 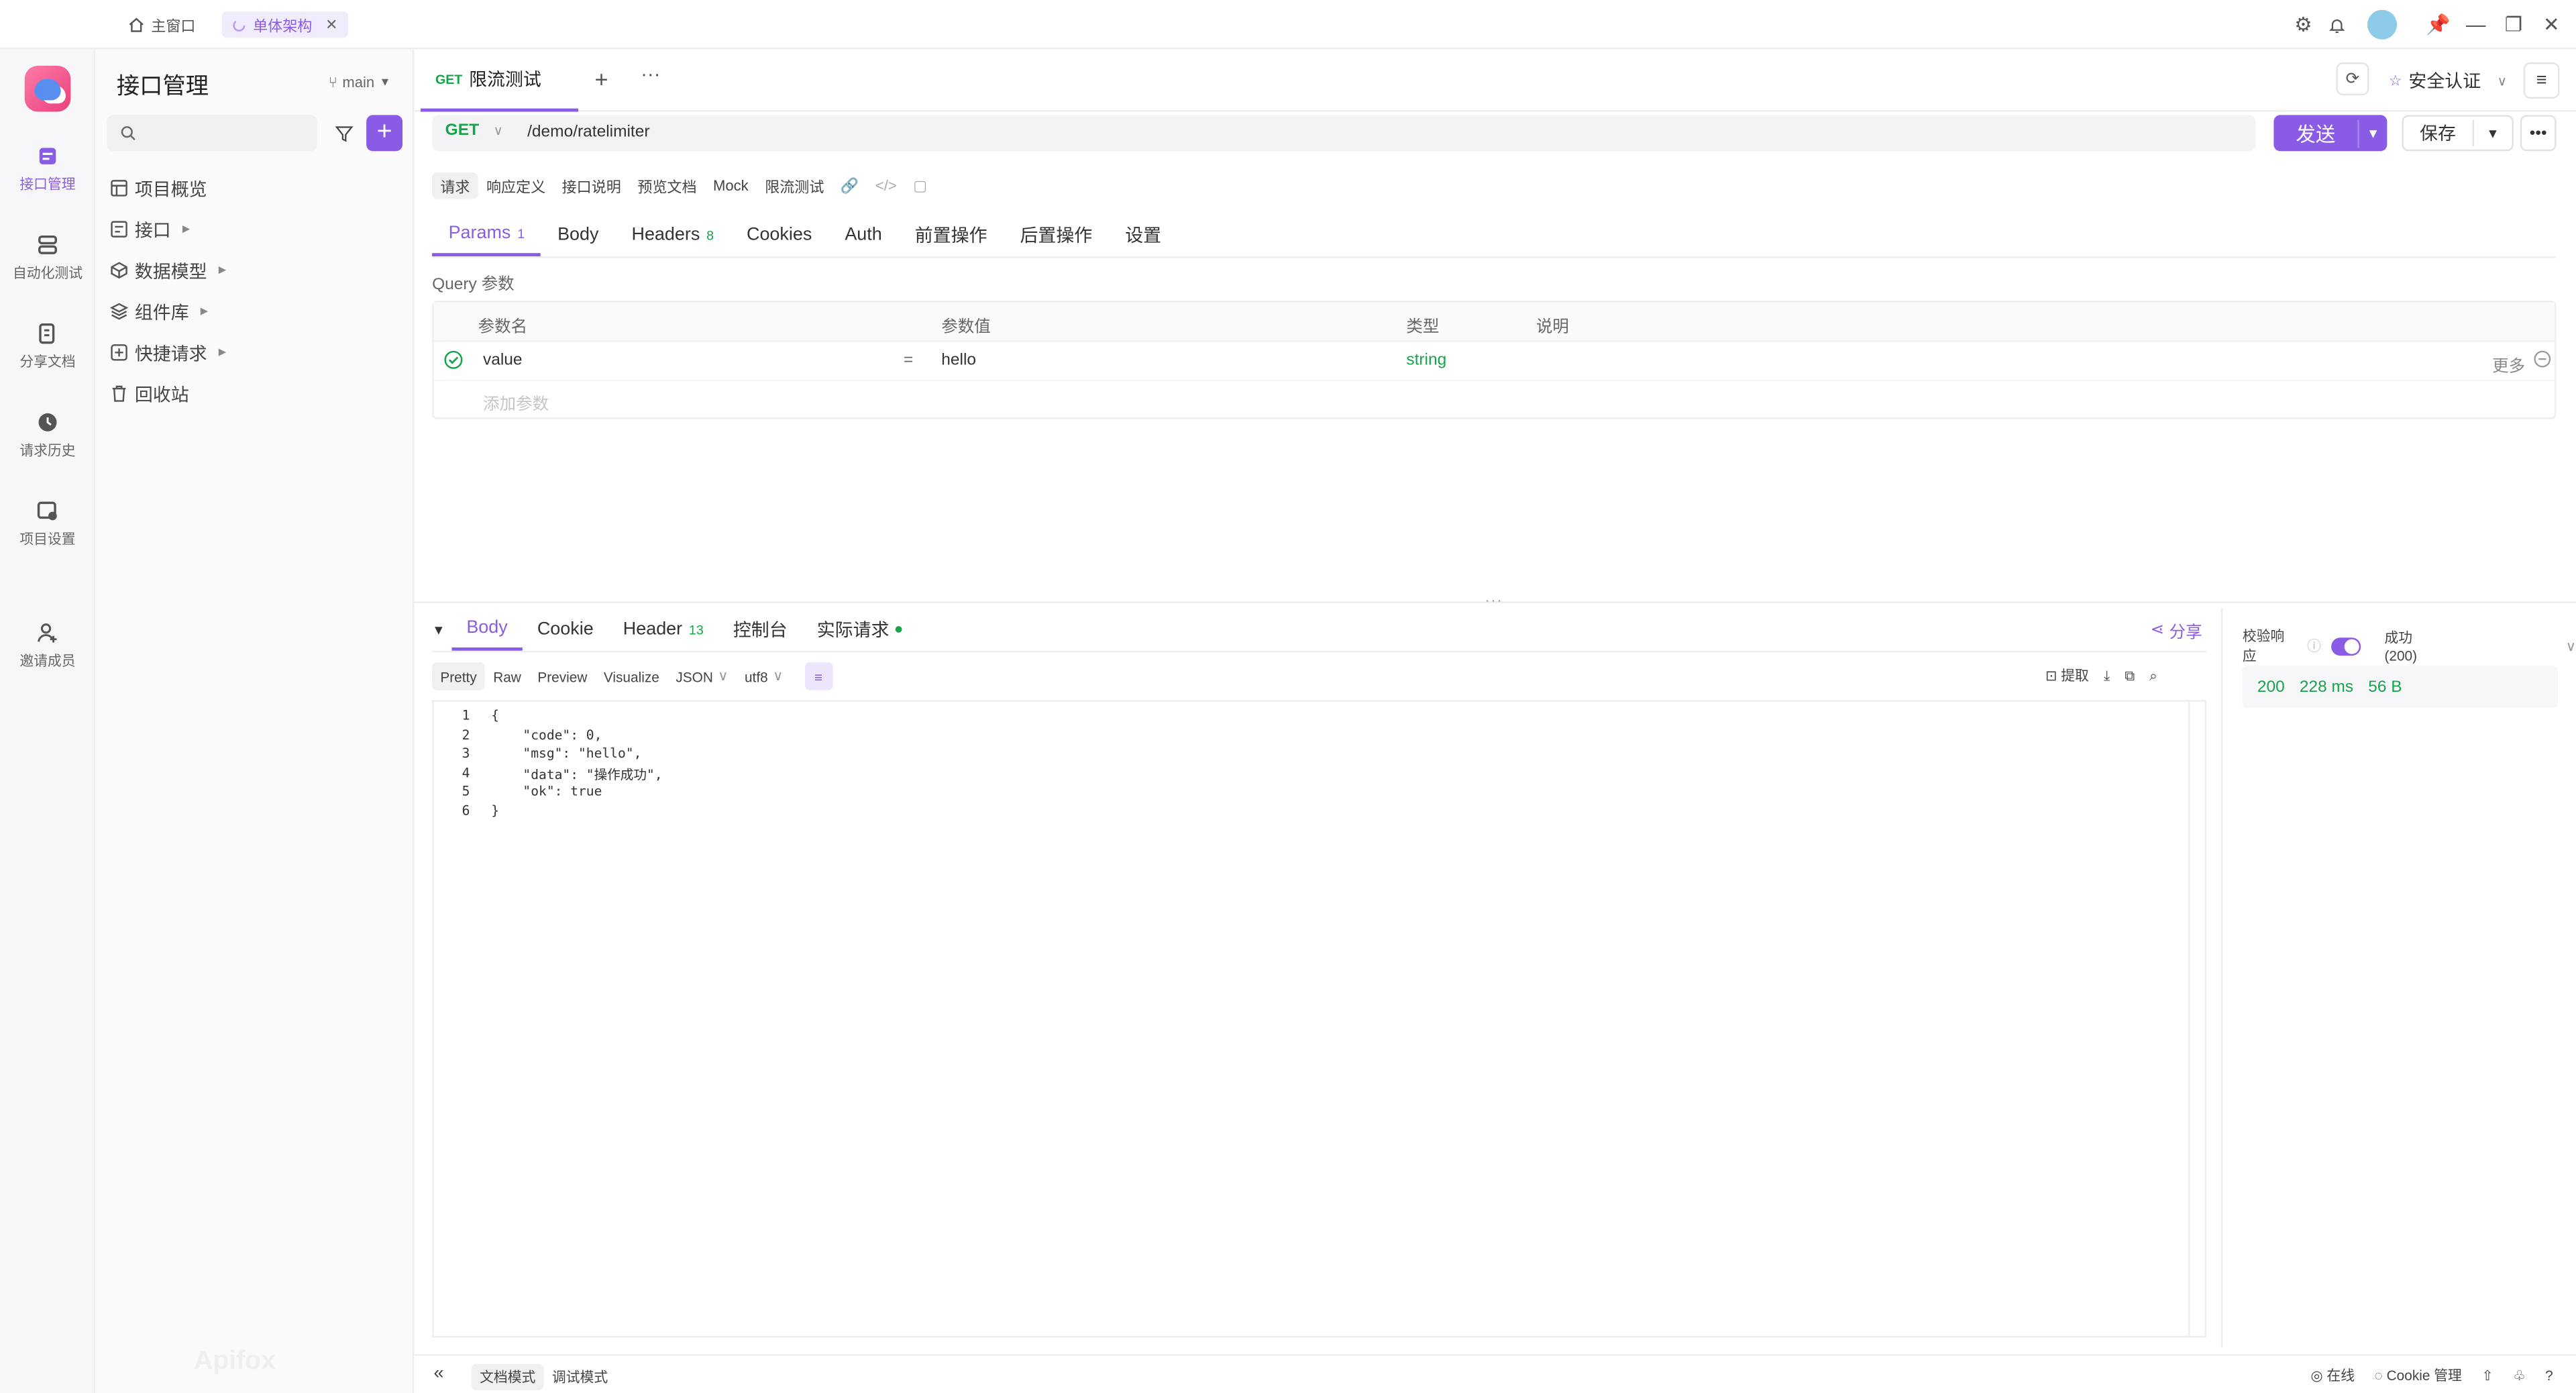 I want to click on more-link: 更多, so click(x=2508, y=364).